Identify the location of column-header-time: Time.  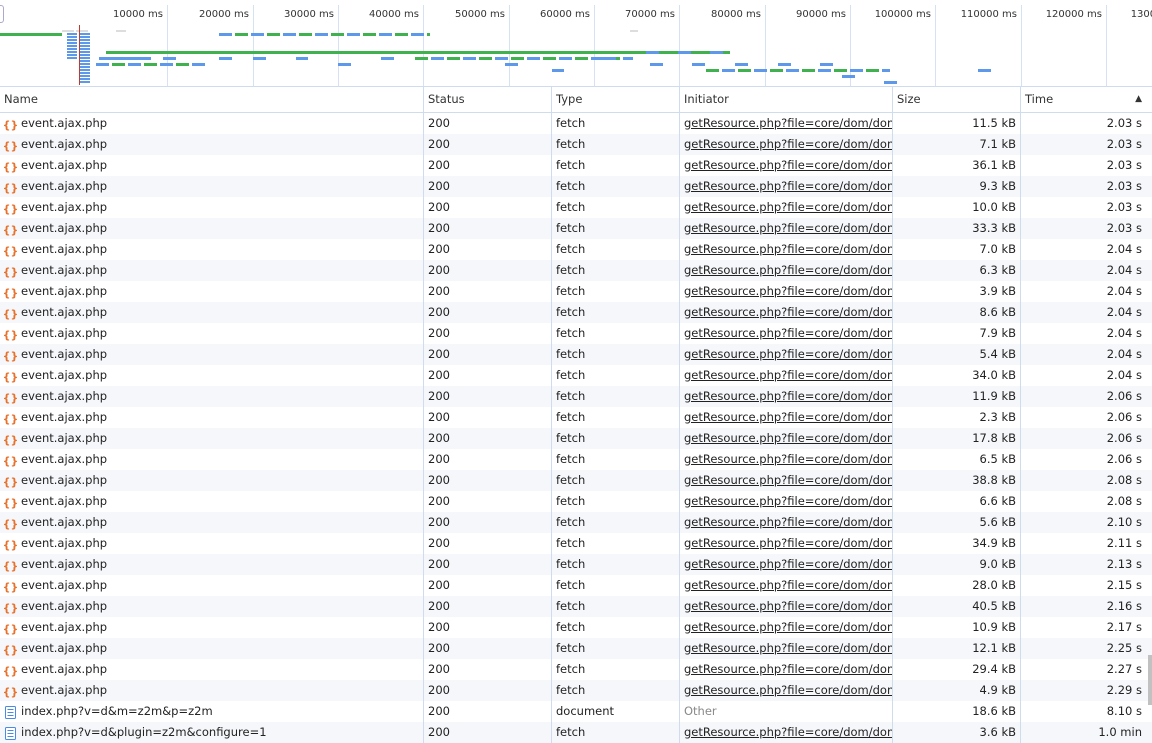
(1086, 99).